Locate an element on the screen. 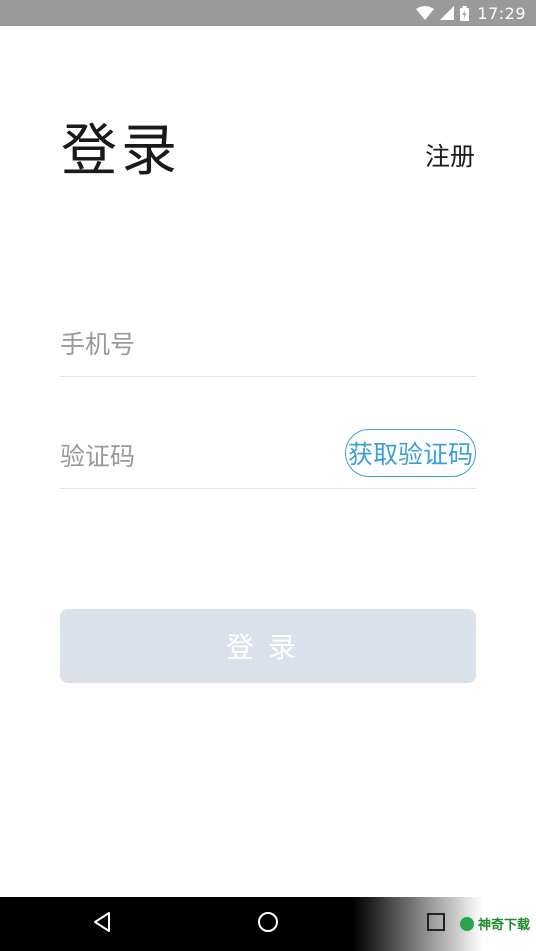 Image resolution: width=536 pixels, height=951 pixels. back-icon is located at coordinates (102, 924).